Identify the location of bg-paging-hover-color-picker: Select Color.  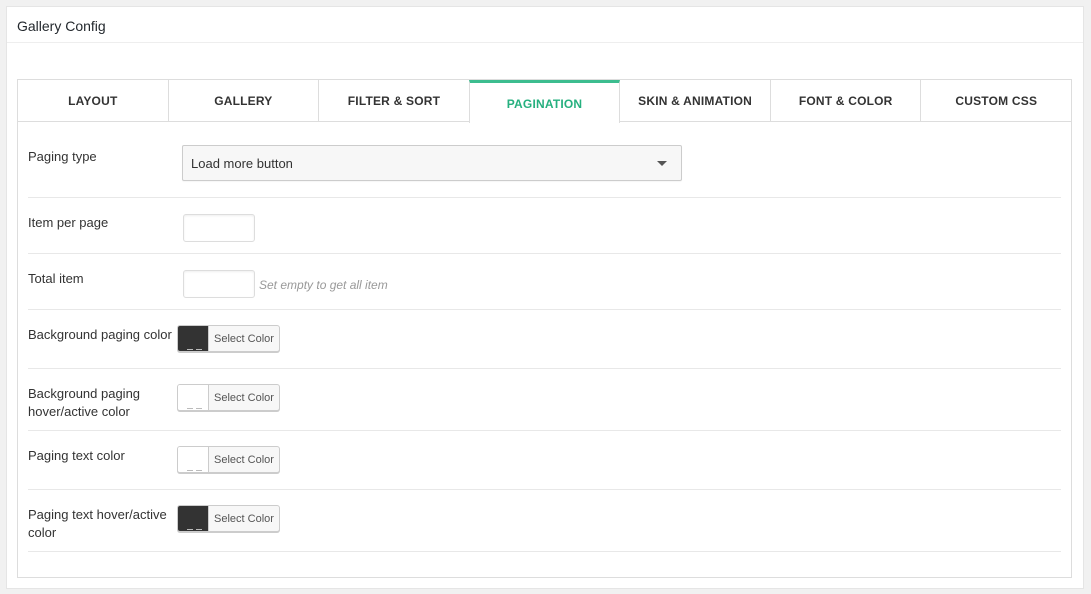
(228, 397).